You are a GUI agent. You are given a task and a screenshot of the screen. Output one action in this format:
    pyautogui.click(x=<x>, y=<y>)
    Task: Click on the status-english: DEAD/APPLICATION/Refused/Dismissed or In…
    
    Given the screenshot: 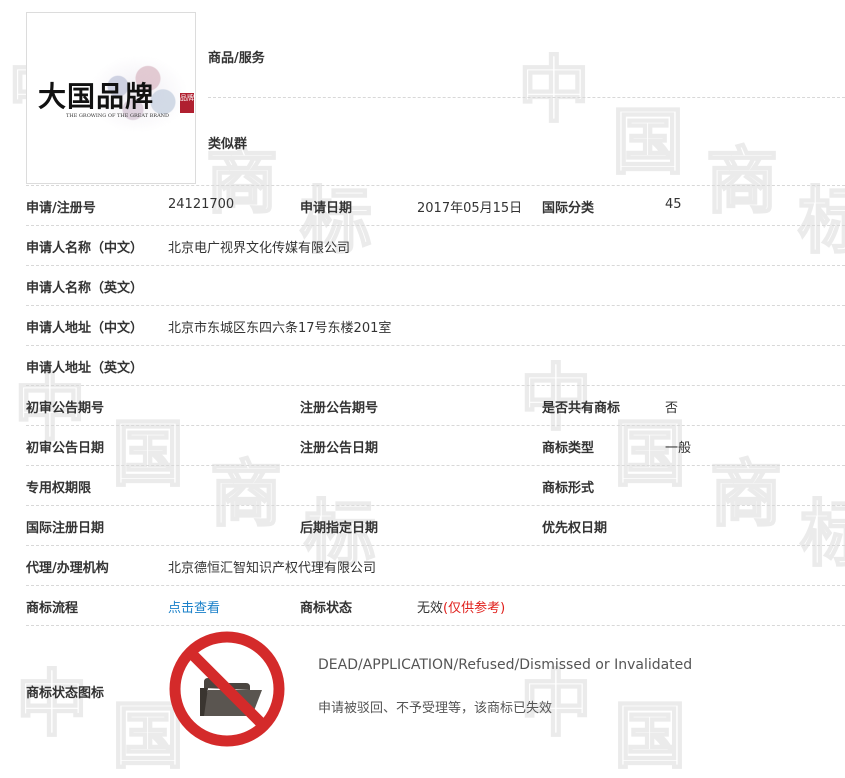 What is the action you would take?
    pyautogui.click(x=505, y=665)
    